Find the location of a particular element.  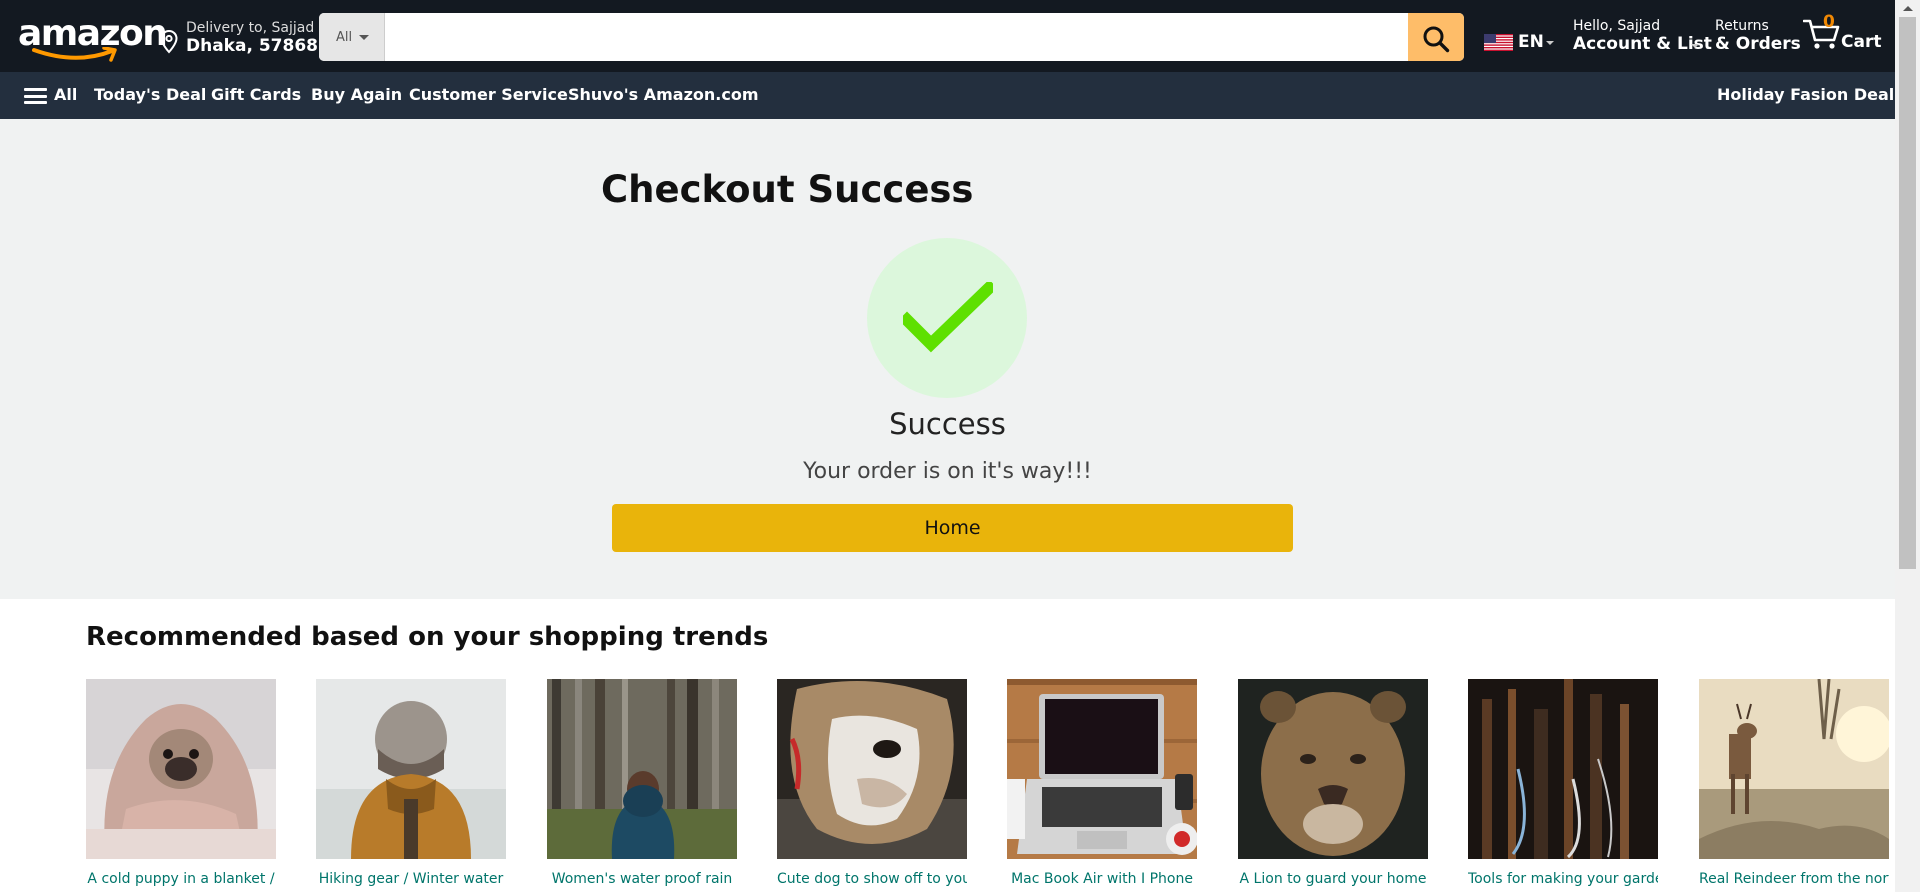

product-image-garden-tools is located at coordinates (1563, 769).